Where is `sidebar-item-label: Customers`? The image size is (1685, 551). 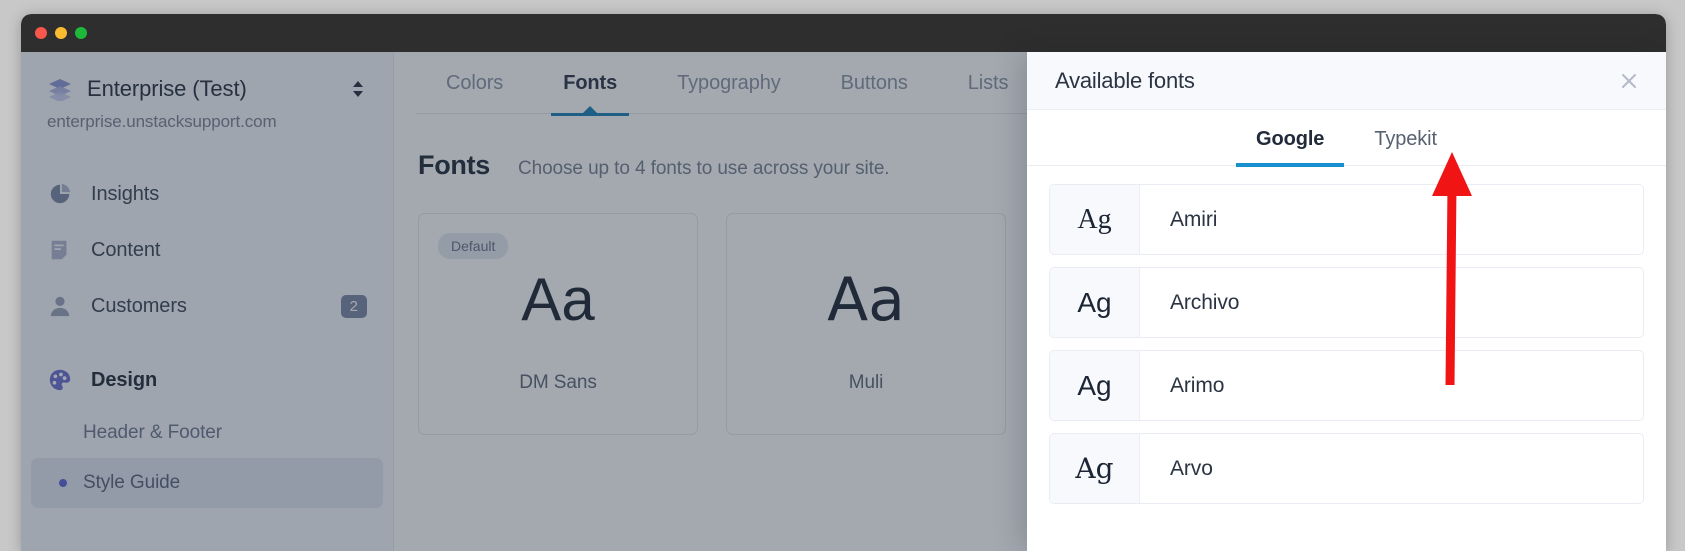
sidebar-item-label: Customers is located at coordinates (139, 305).